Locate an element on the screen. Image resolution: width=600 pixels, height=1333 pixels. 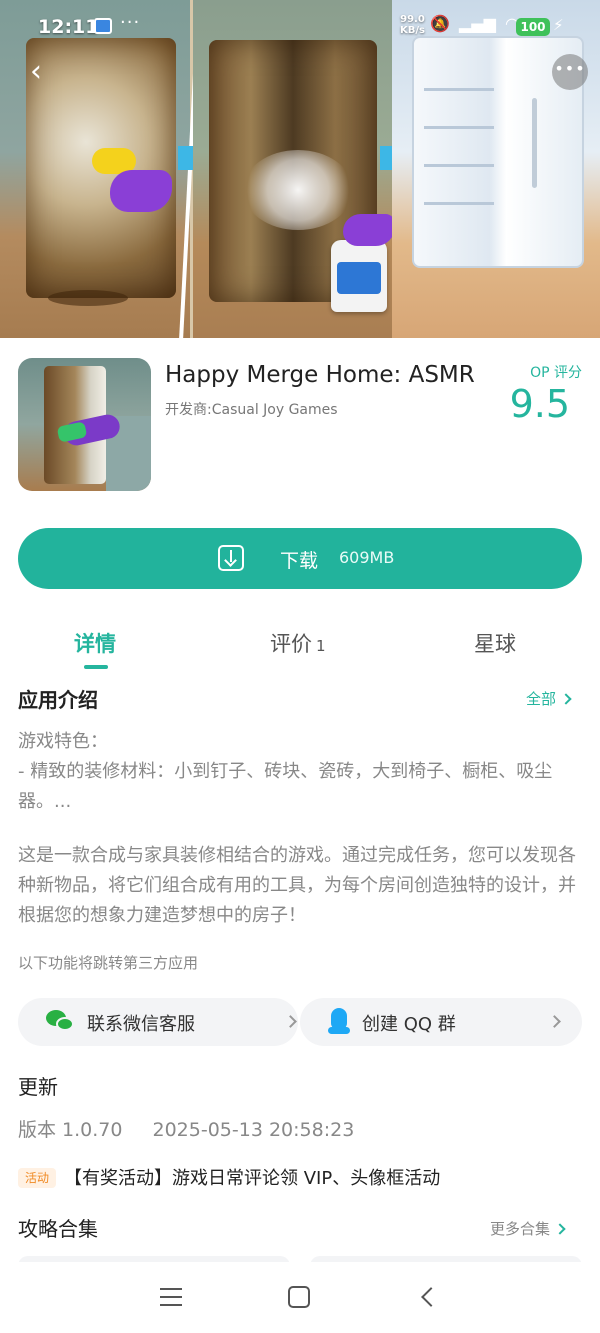
tab-planet: 星球 is located at coordinates (495, 643).